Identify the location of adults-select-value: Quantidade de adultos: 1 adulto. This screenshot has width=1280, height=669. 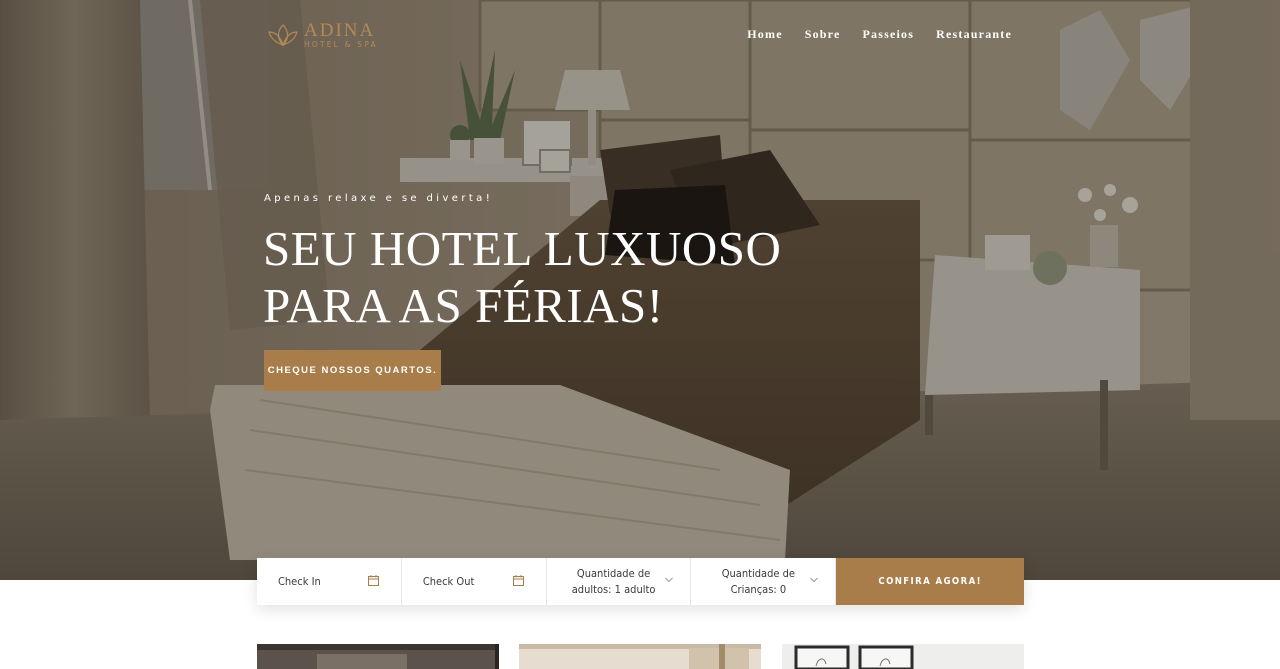
(614, 582).